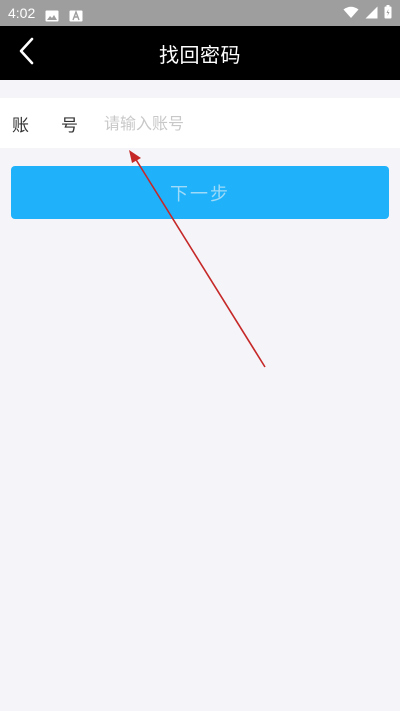  Describe the element at coordinates (76, 14) in the screenshot. I see `a-icon` at that location.